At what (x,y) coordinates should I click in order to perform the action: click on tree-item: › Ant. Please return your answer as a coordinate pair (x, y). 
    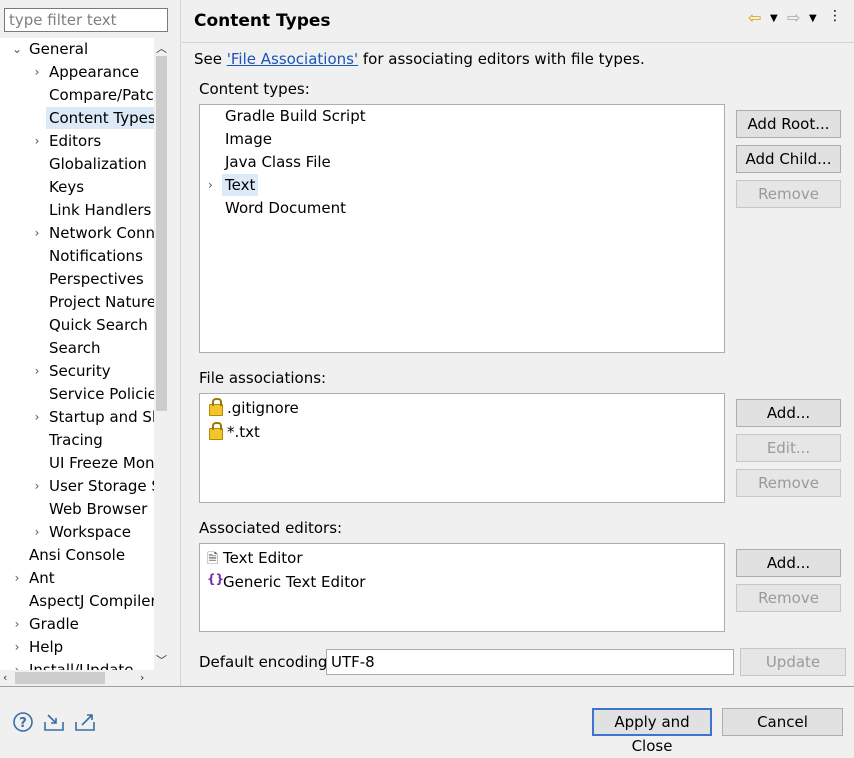
    Looking at the image, I should click on (77, 578).